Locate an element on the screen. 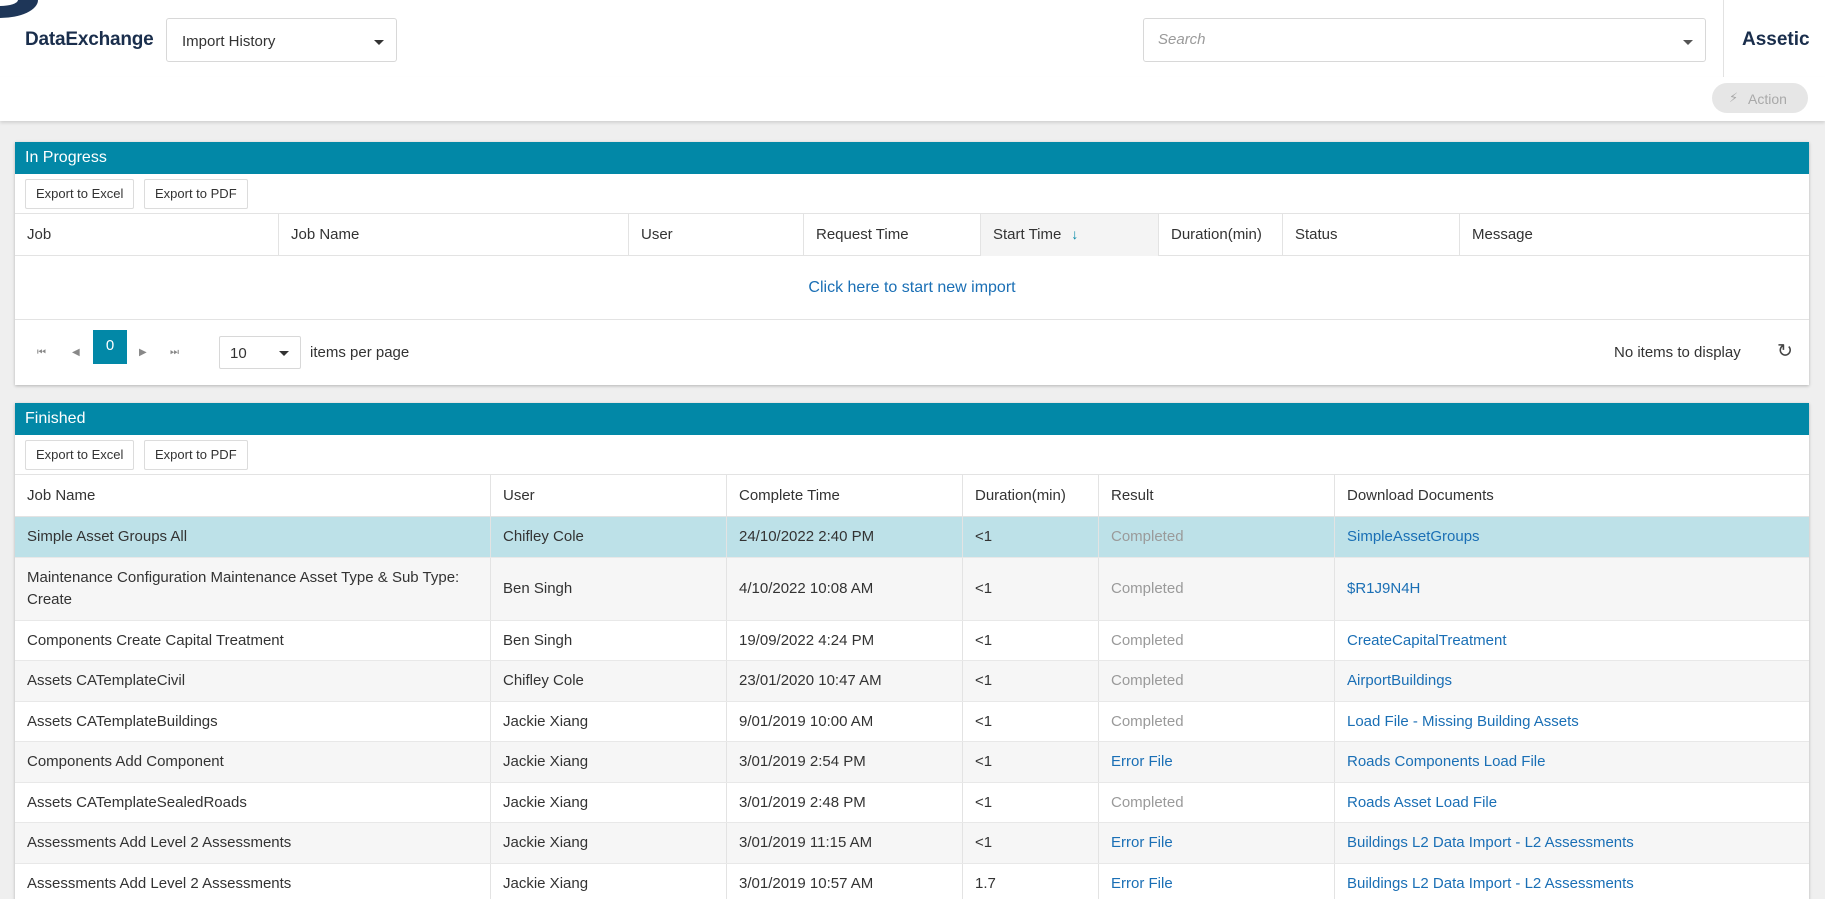  app-name: DataExchange is located at coordinates (89, 39).